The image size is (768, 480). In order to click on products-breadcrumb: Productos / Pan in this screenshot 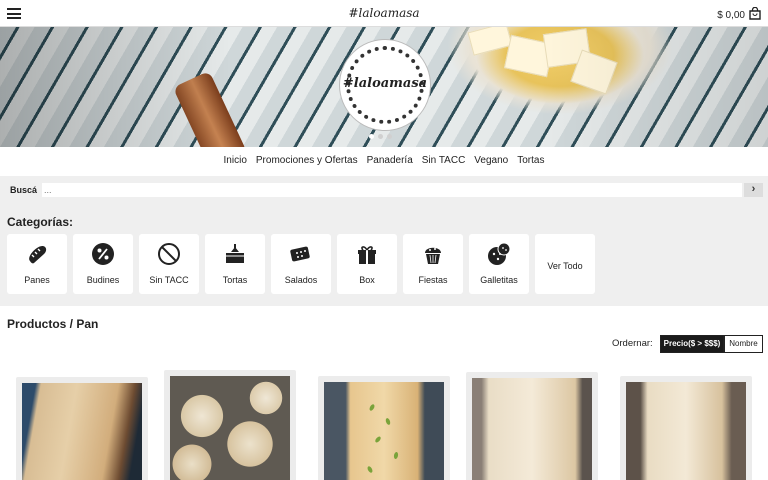, I will do `click(53, 324)`.